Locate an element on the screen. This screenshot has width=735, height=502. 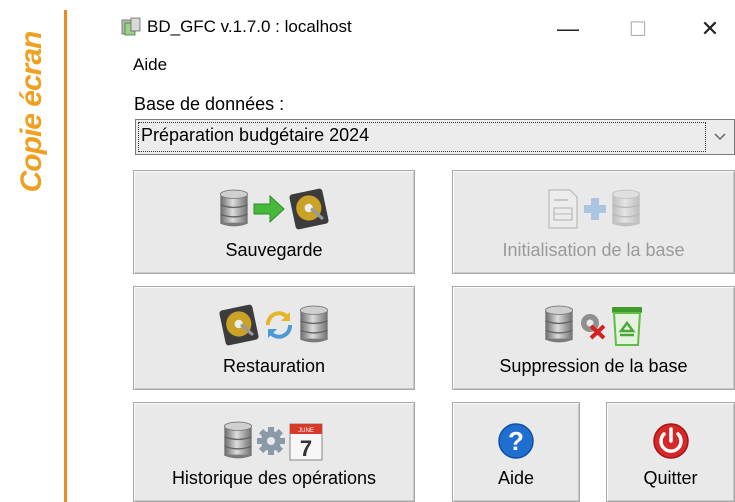
database-select: Préparation budgétaire 2024 is located at coordinates (435, 137).